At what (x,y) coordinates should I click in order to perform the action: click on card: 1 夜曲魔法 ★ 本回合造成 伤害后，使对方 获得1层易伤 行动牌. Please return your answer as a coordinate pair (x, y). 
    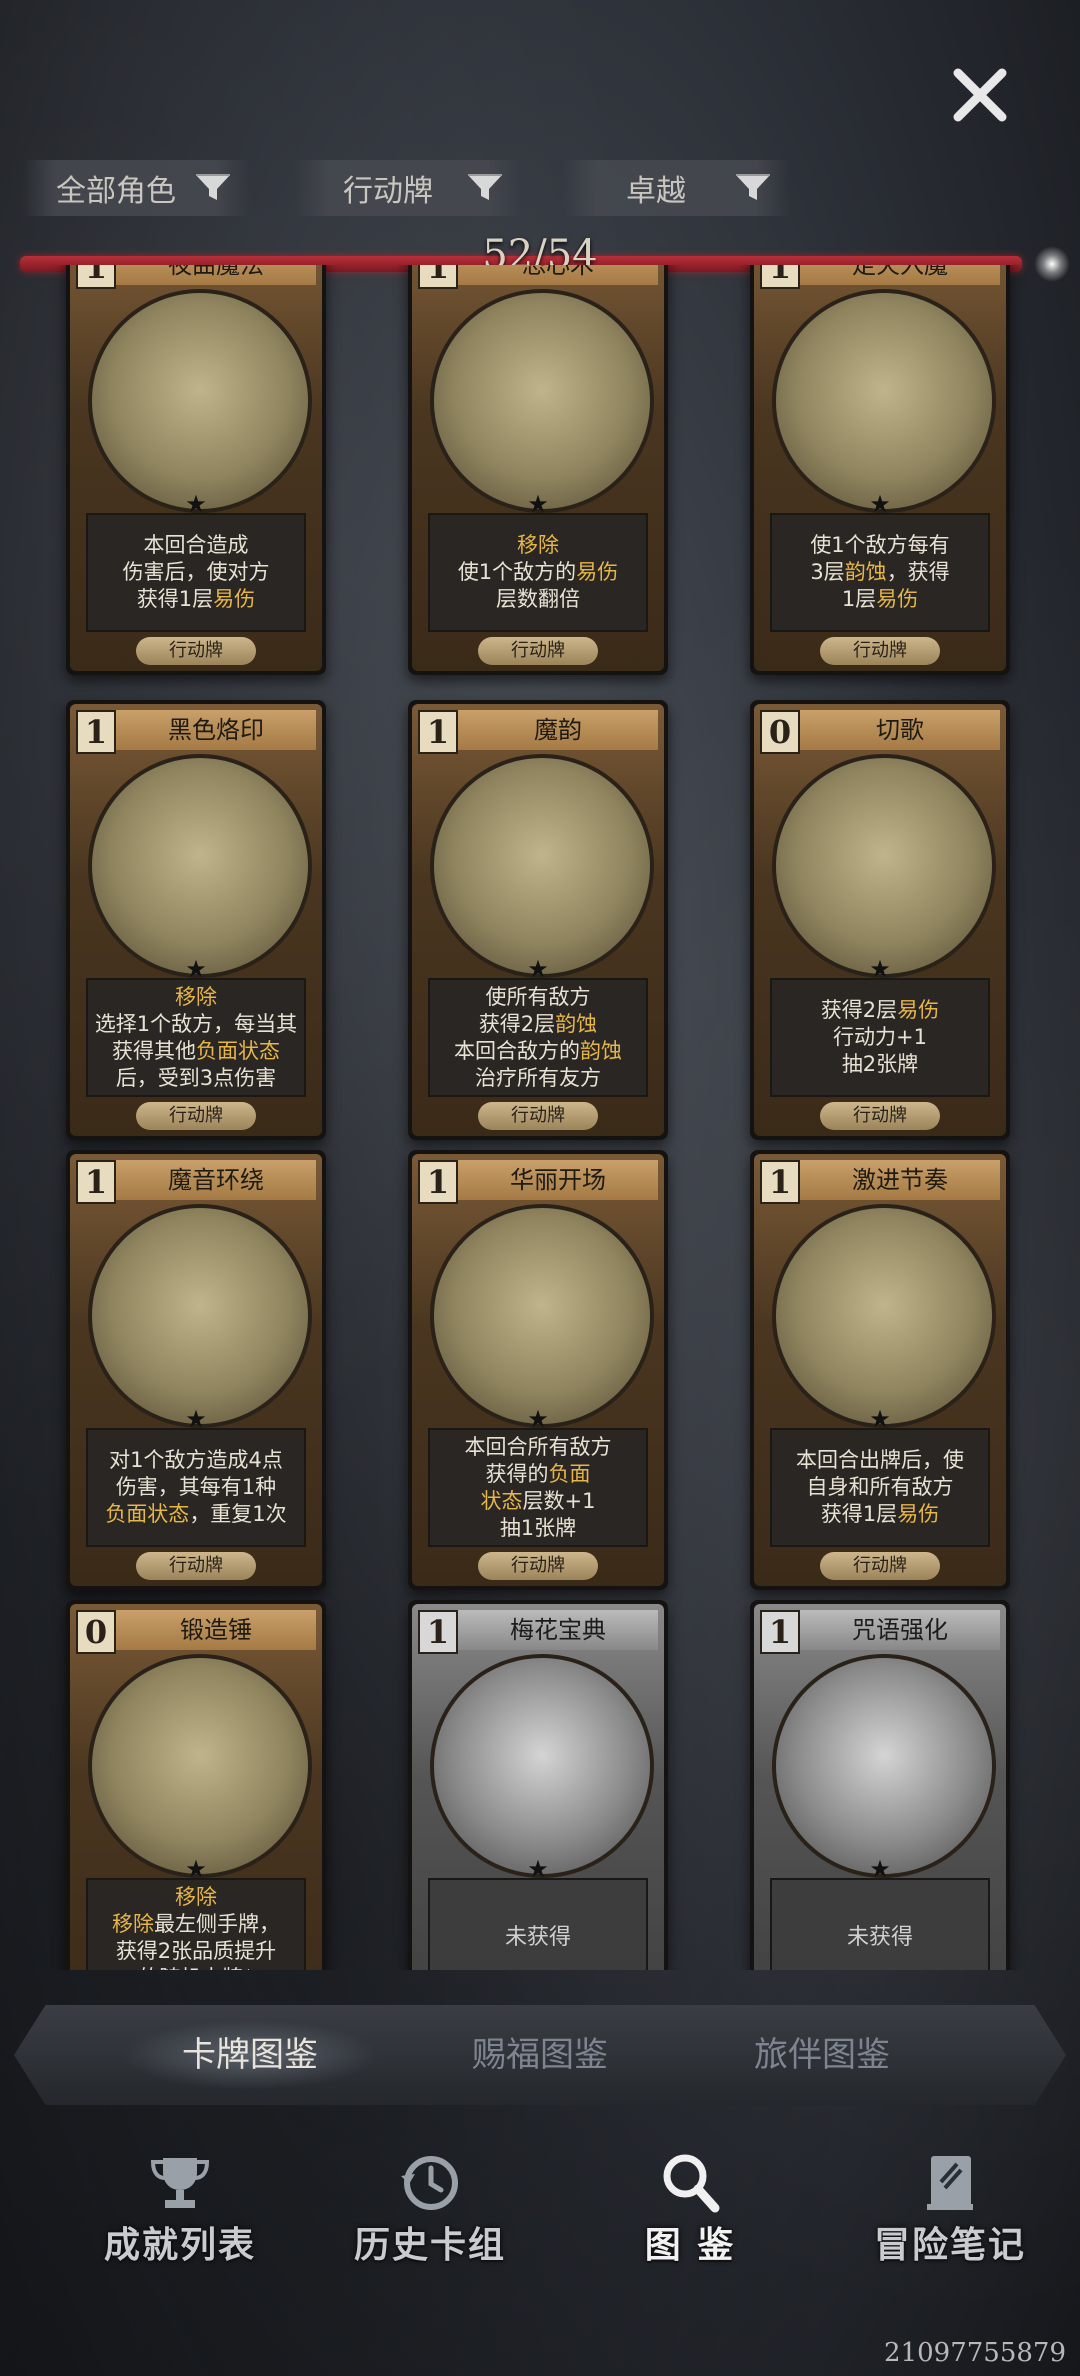
    Looking at the image, I should click on (196, 470).